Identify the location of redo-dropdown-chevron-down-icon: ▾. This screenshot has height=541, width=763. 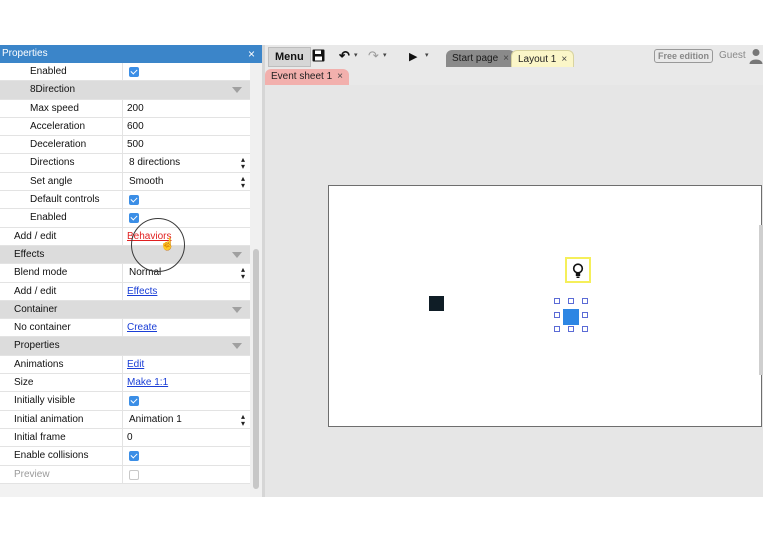
(385, 55).